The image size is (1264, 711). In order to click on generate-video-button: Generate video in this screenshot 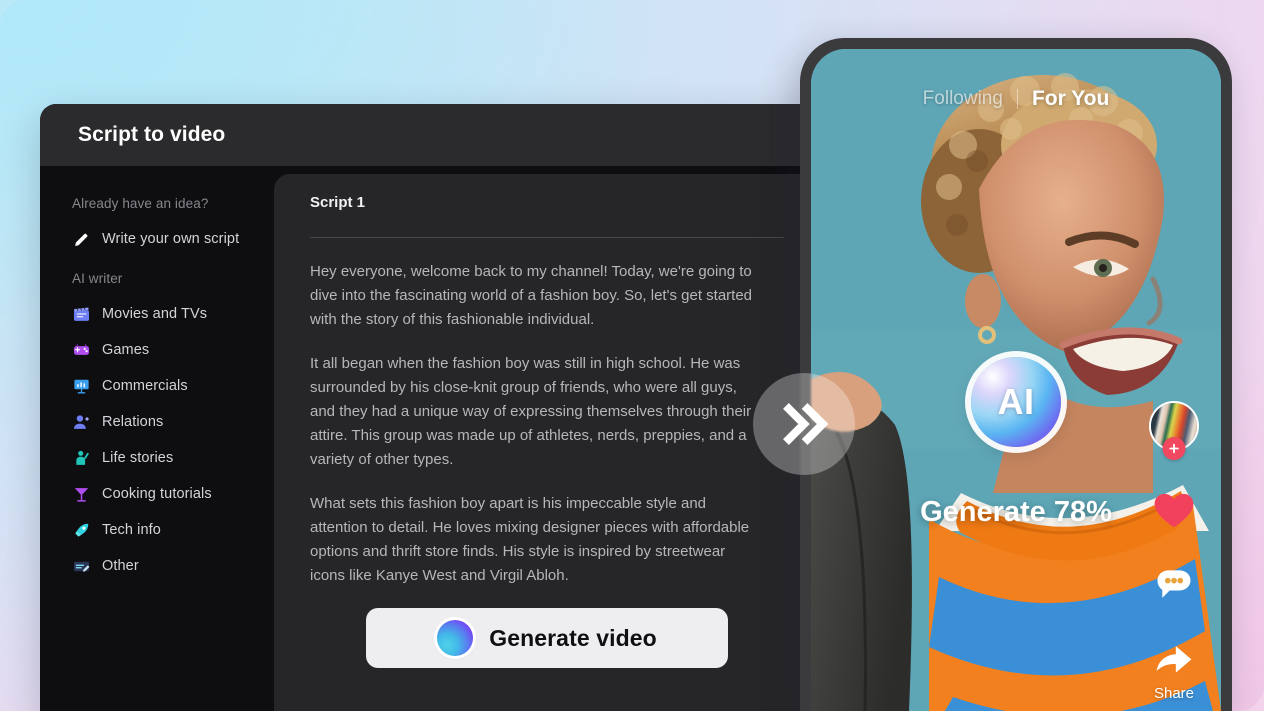, I will do `click(547, 638)`.